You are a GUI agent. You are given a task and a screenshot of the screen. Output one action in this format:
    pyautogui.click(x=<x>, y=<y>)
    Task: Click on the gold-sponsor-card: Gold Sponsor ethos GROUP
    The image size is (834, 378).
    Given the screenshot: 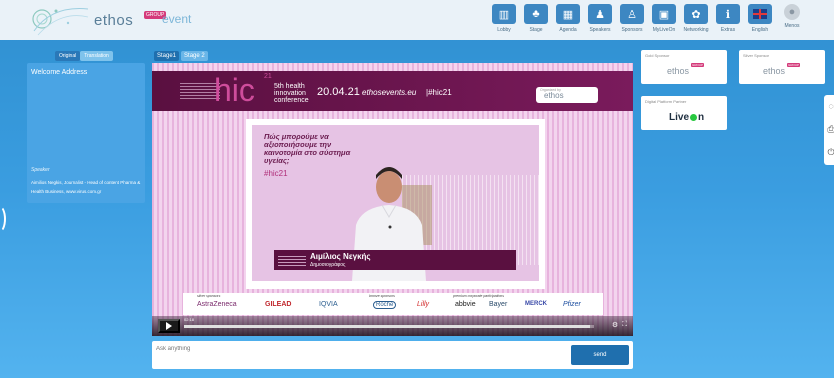 What is the action you would take?
    pyautogui.click(x=684, y=67)
    